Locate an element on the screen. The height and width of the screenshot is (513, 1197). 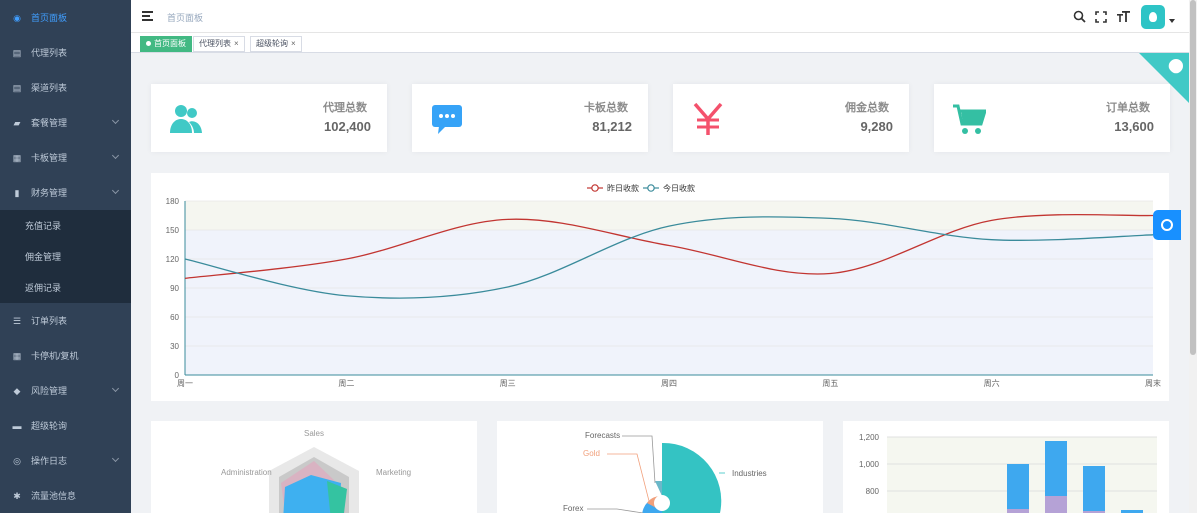
pie-chart-panel: Forecasts Gold Forex Industries is located at coordinates (660, 467).